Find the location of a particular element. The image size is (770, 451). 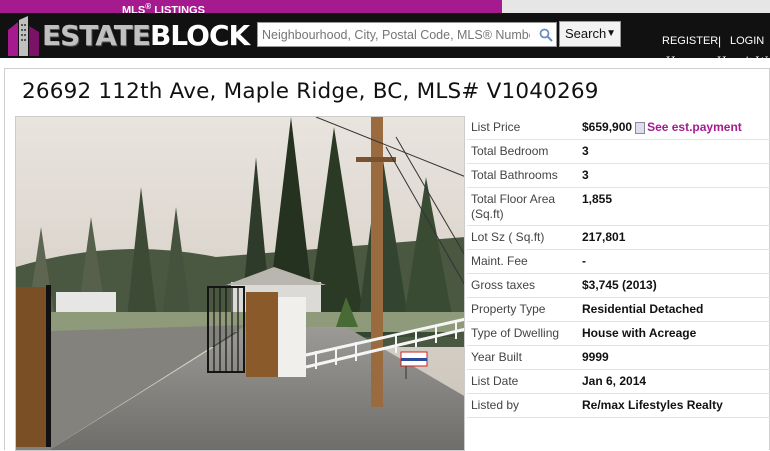

see-payment-link: See est.payment is located at coordinates (694, 127).